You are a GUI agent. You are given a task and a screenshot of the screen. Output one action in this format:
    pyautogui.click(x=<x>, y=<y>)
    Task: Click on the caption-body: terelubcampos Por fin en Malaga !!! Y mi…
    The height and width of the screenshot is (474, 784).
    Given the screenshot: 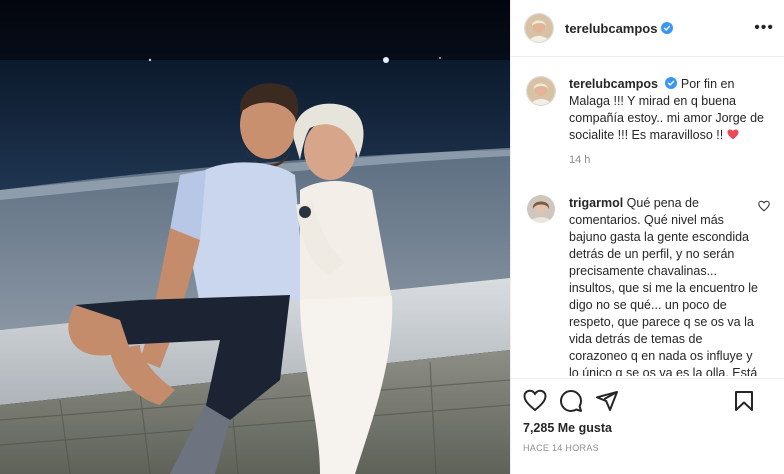 What is the action you would take?
    pyautogui.click(x=668, y=122)
    